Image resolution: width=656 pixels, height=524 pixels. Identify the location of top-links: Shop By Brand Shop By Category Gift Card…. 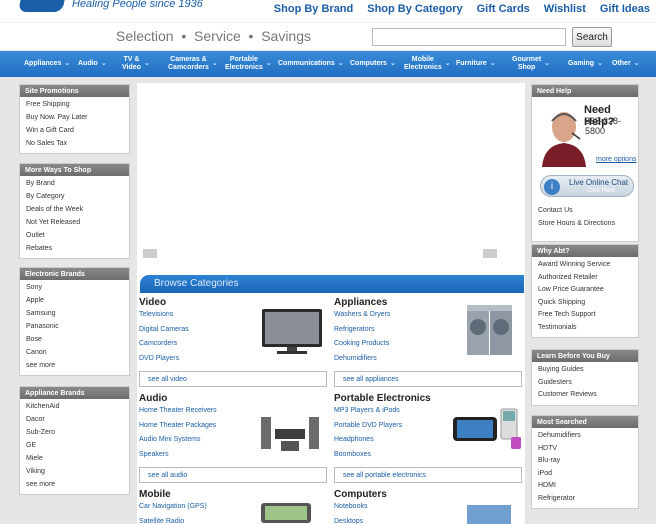
(462, 9).